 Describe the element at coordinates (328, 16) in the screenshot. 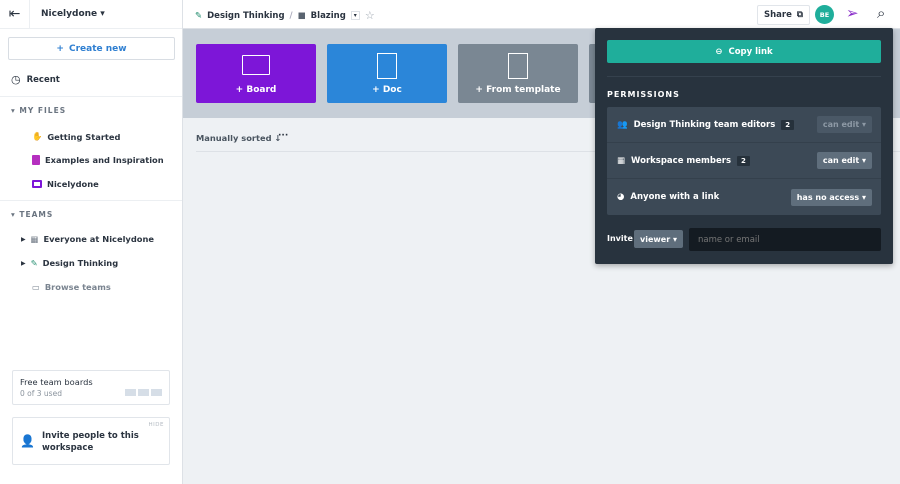

I see `breadcrumb-folder: Blazing` at that location.